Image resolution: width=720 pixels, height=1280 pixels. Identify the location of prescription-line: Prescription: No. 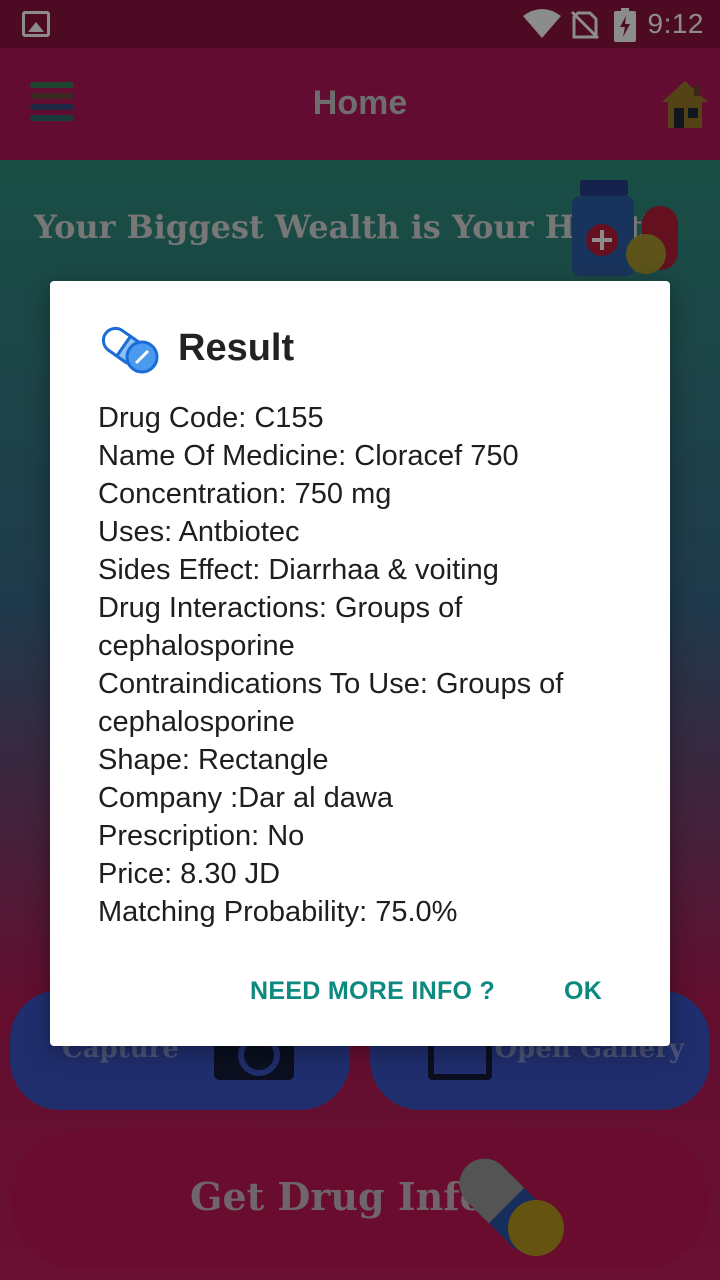
(201, 836).